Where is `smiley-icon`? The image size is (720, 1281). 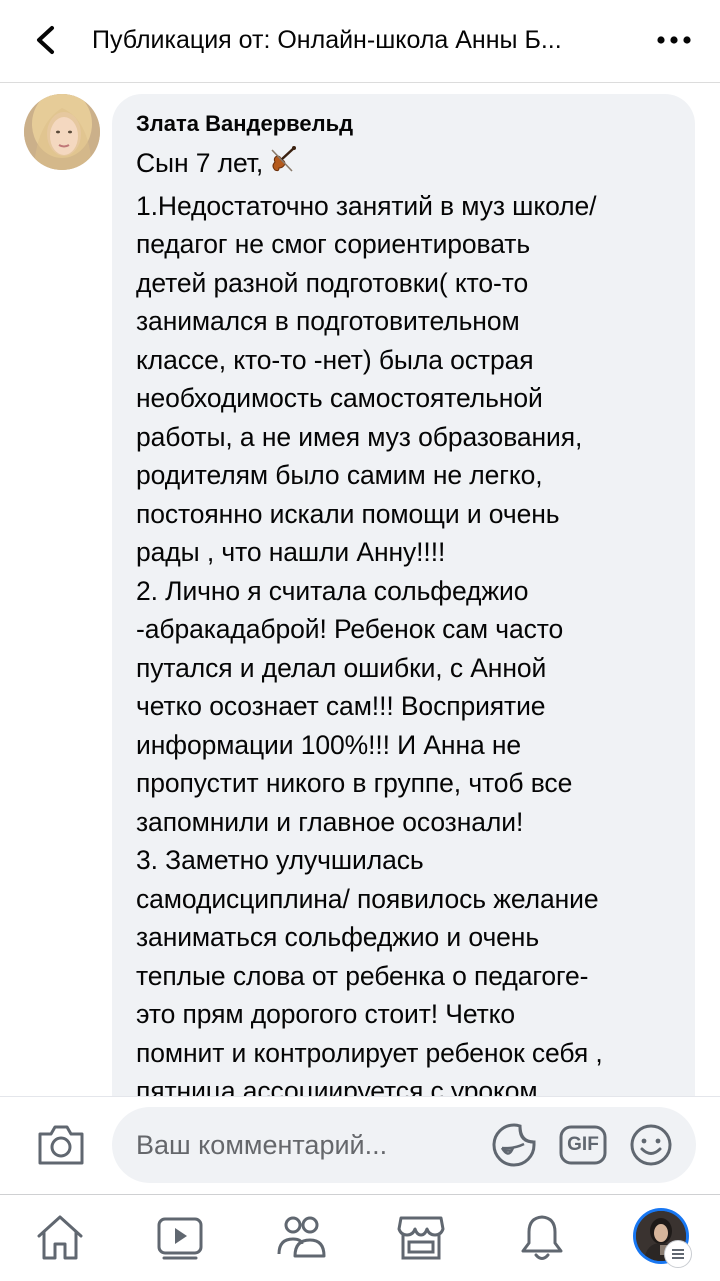
smiley-icon is located at coordinates (651, 1145).